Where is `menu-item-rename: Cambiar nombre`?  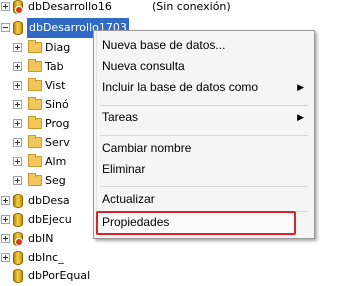 menu-item-rename: Cambiar nombre is located at coordinates (204, 148).